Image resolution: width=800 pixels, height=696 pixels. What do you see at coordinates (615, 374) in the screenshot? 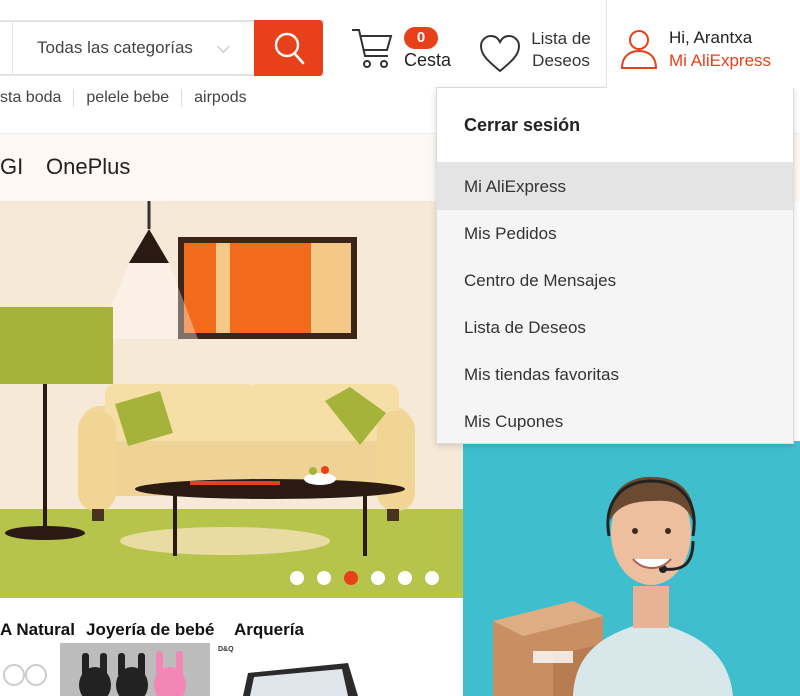
I see `dropdown-item-favorite-stores: Mis tiendas favoritas` at bounding box center [615, 374].